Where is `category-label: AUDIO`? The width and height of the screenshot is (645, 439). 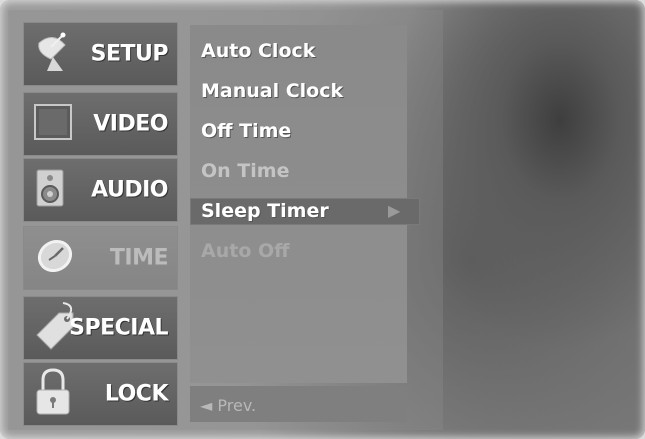 category-label: AUDIO is located at coordinates (129, 190).